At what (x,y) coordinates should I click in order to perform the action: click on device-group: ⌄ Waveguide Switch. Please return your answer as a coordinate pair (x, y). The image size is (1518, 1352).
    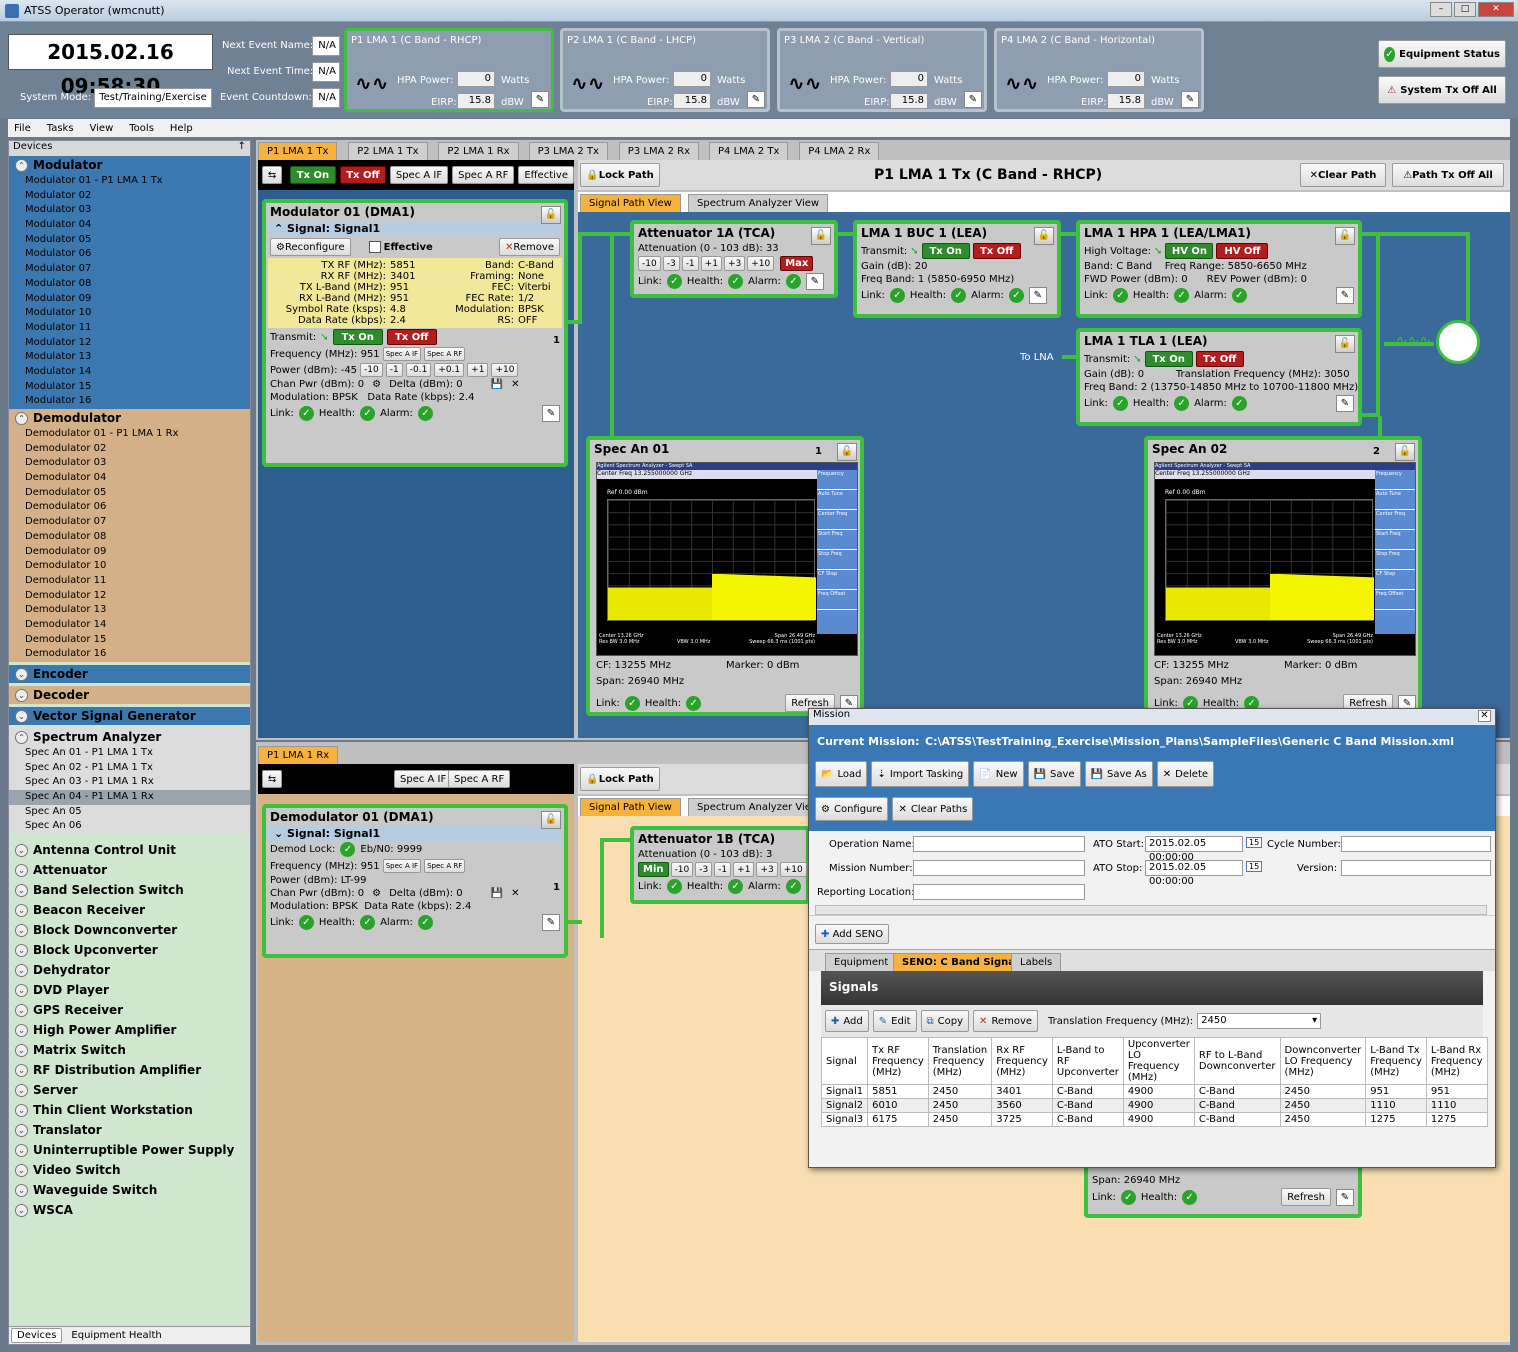
    Looking at the image, I should click on (129, 1190).